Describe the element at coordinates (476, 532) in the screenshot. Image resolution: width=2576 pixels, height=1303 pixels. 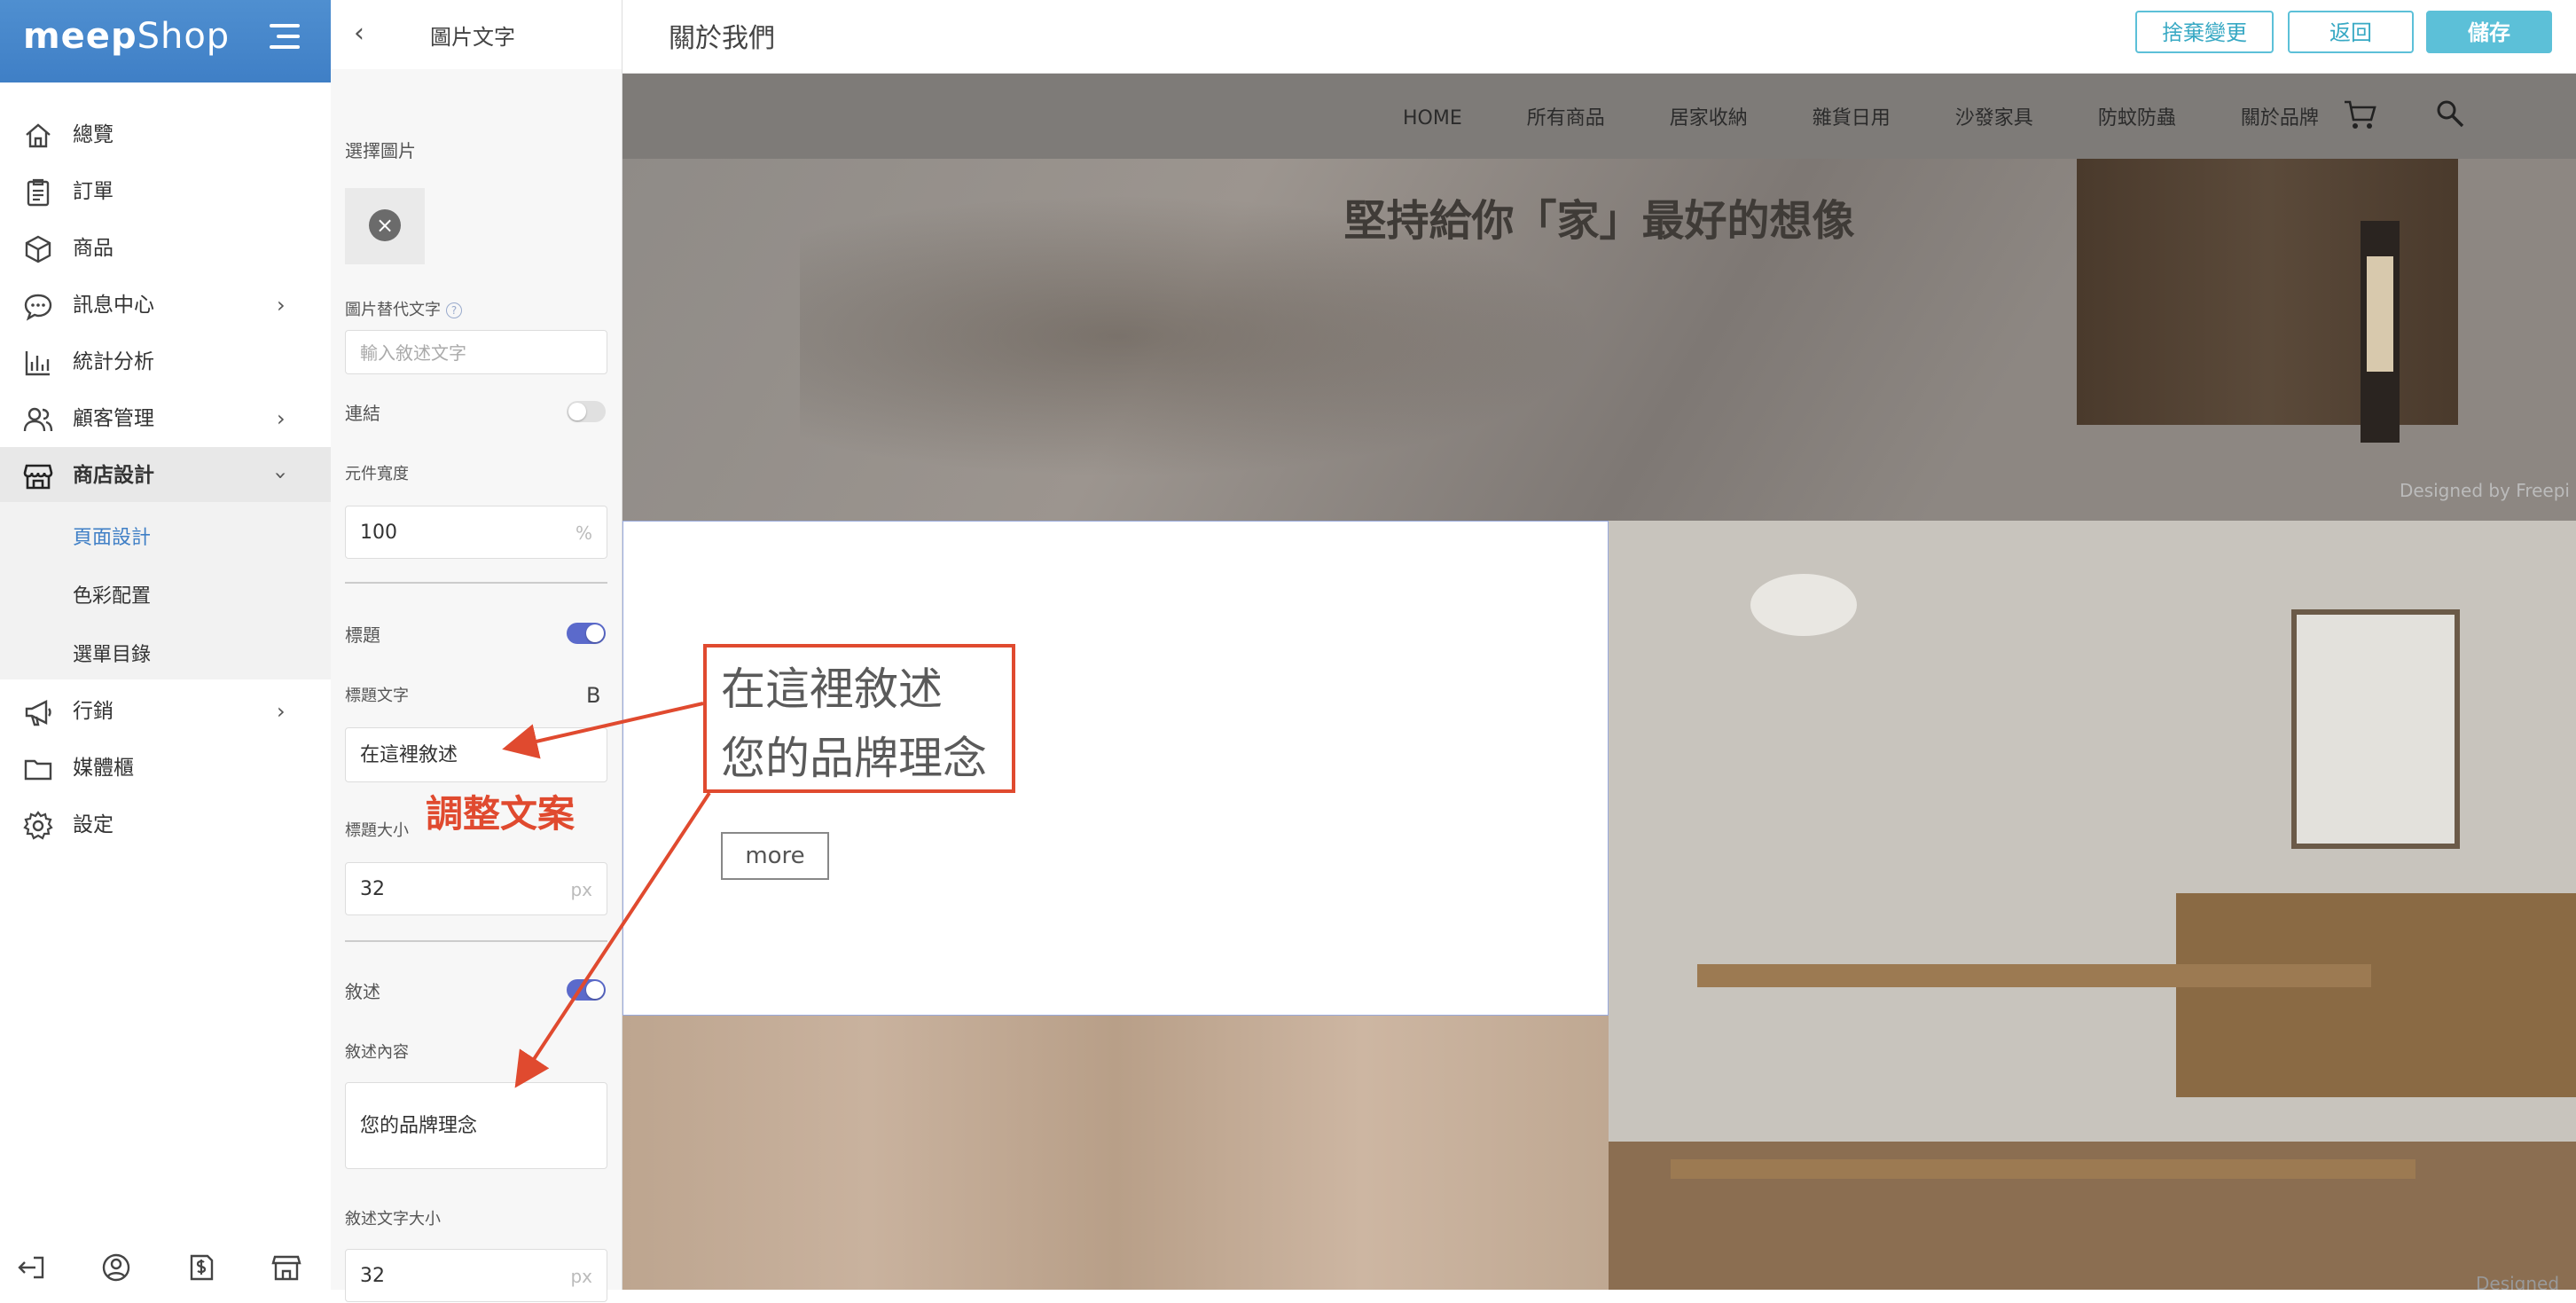
I see `width-input: 100%` at that location.